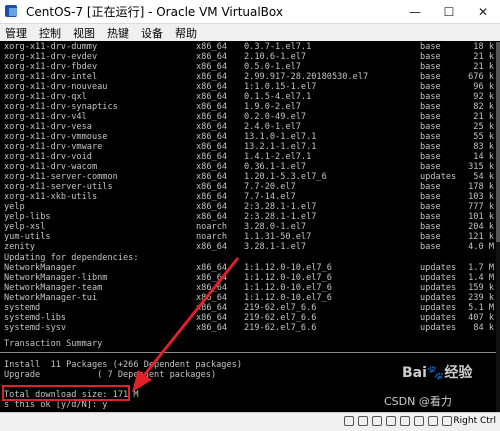 The height and width of the screenshot is (431, 500). I want to click on baidu-text: Bai, so click(414, 373).